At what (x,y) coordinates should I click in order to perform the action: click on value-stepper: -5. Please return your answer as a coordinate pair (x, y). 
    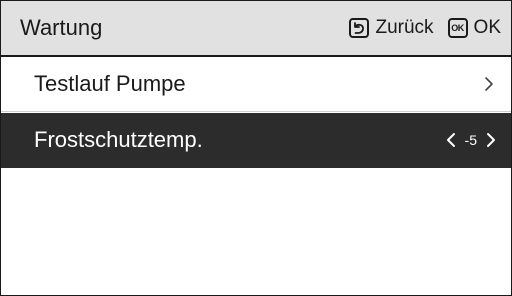
    Looking at the image, I should click on (471, 140).